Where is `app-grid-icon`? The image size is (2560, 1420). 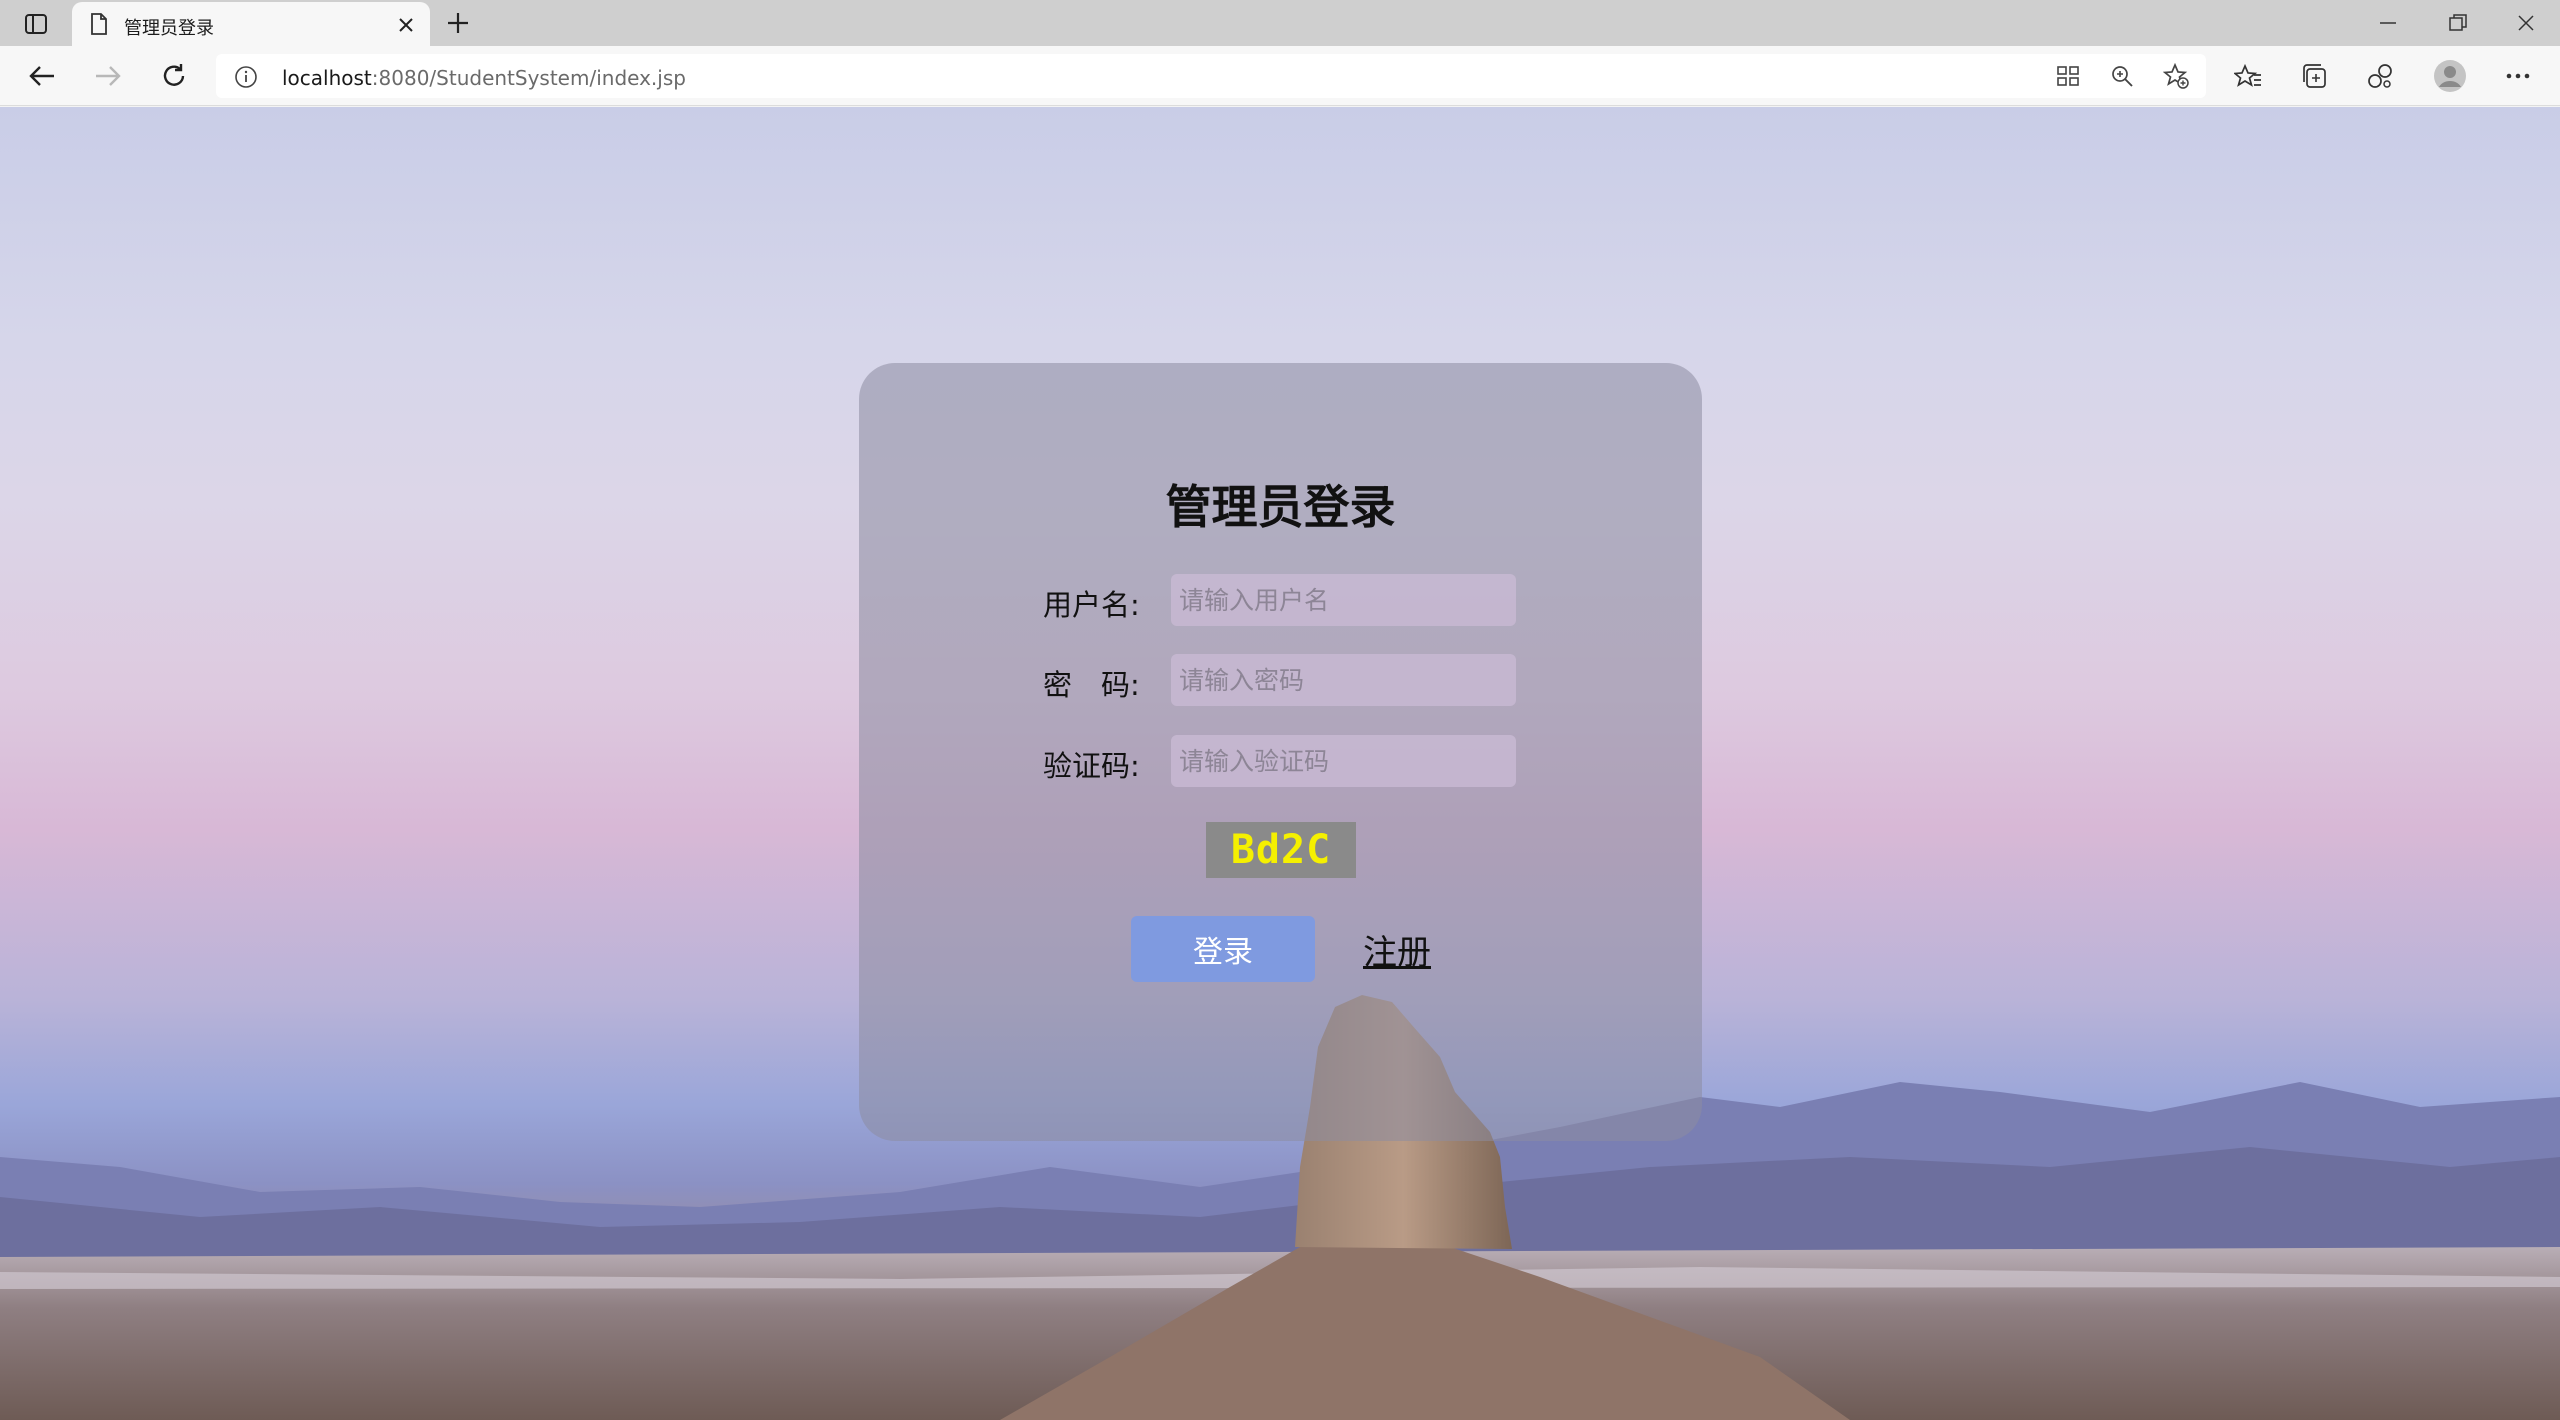 app-grid-icon is located at coordinates (2068, 76).